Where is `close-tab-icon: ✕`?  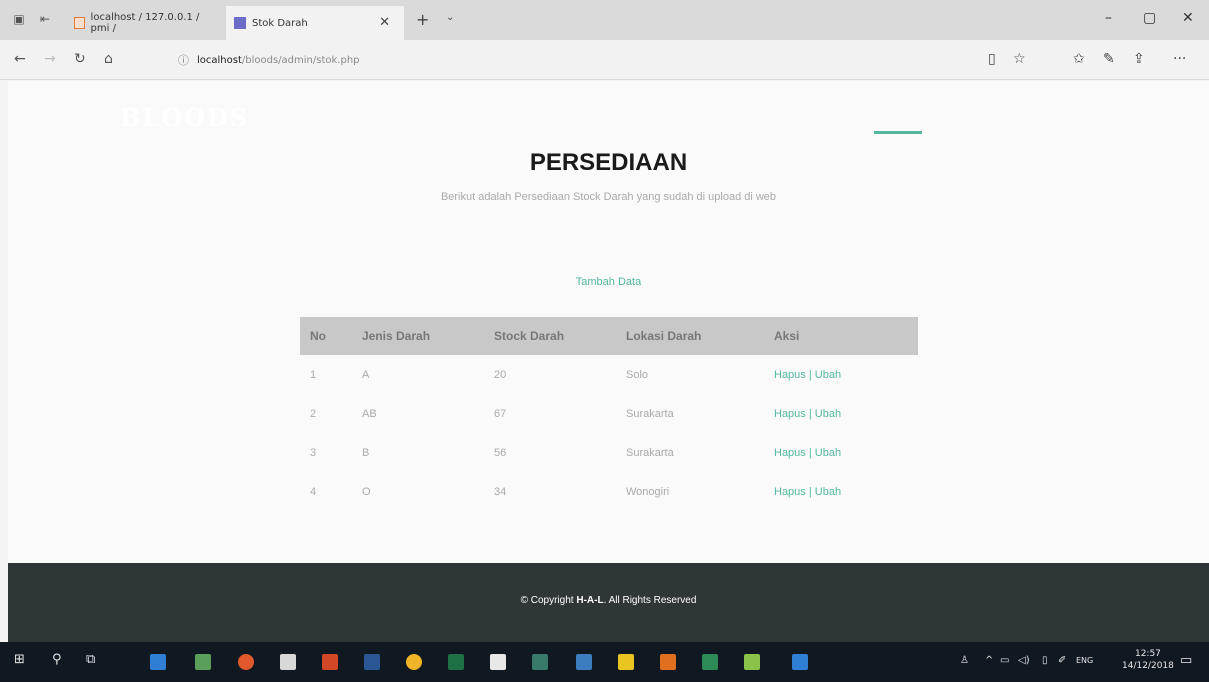
close-tab-icon: ✕ is located at coordinates (384, 22).